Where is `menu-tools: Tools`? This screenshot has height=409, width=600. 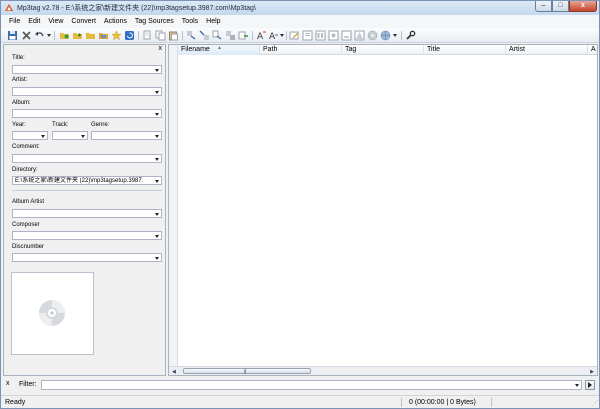
menu-tools: Tools is located at coordinates (190, 22).